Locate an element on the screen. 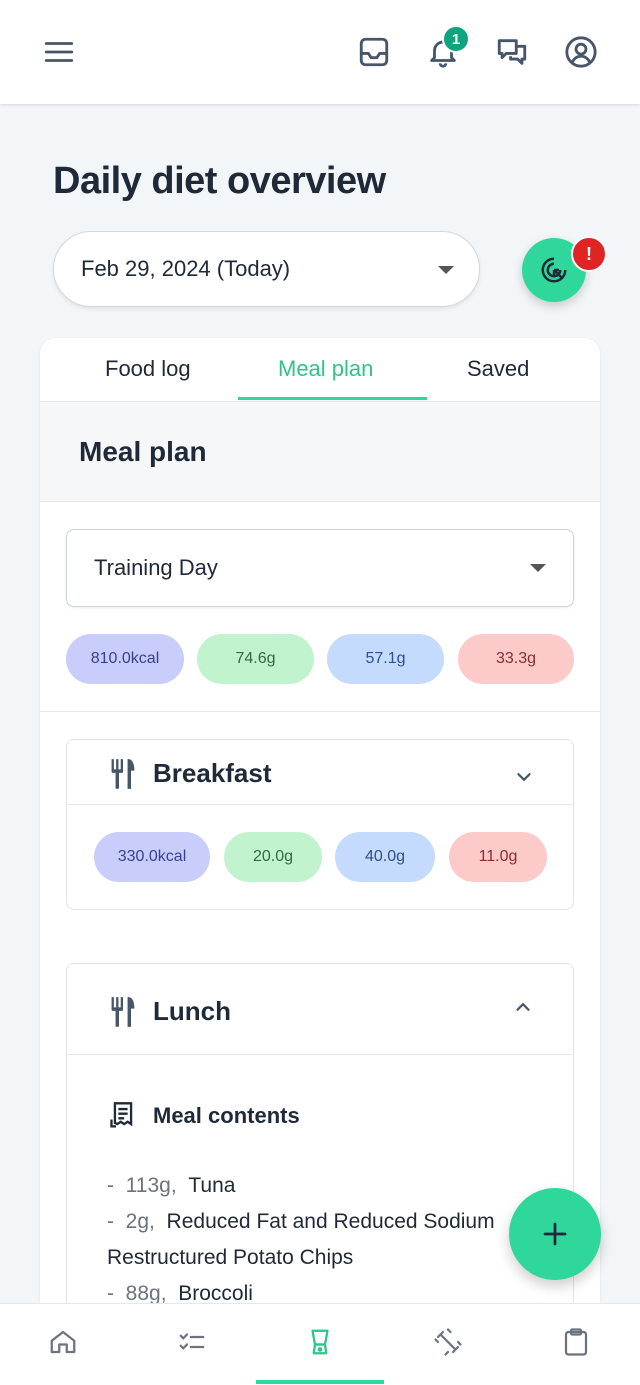 The width and height of the screenshot is (640, 1385). food-item: - 113g, Tuna is located at coordinates (171, 1185).